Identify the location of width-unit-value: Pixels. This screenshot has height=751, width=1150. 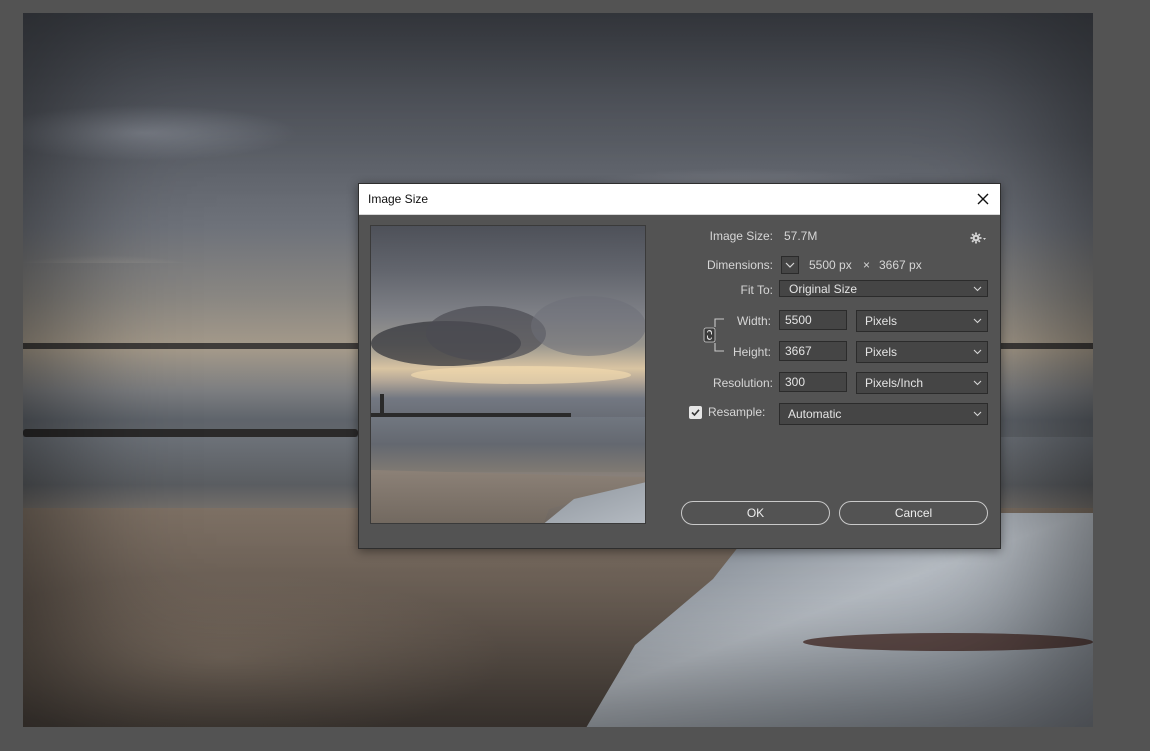
(881, 321).